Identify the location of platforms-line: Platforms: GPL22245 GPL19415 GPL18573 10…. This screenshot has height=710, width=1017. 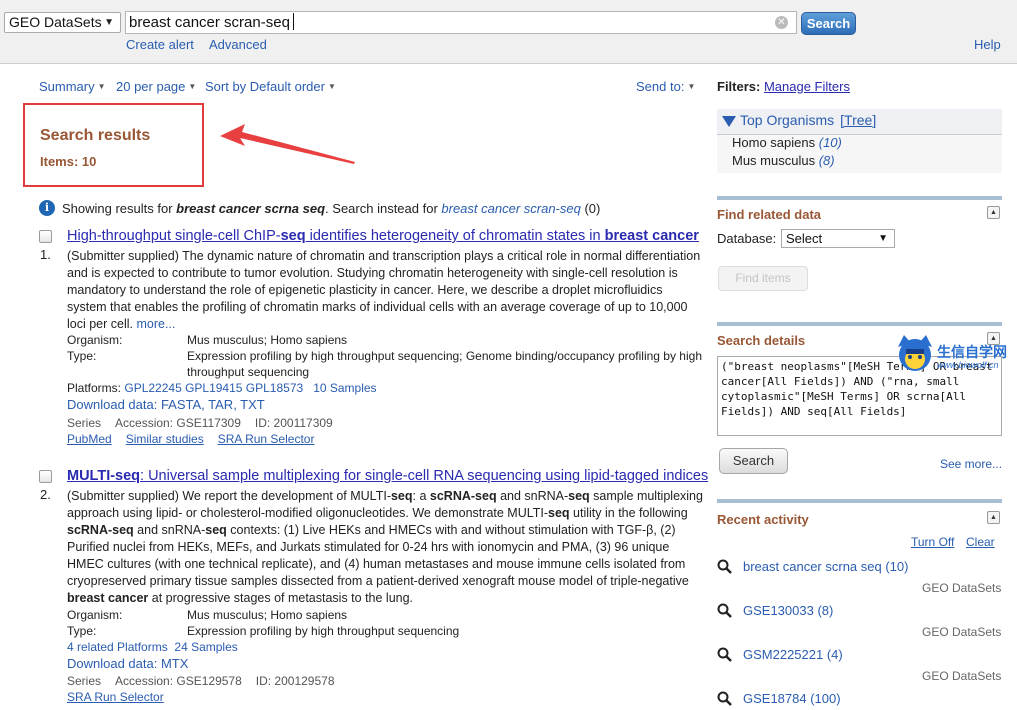
(222, 388).